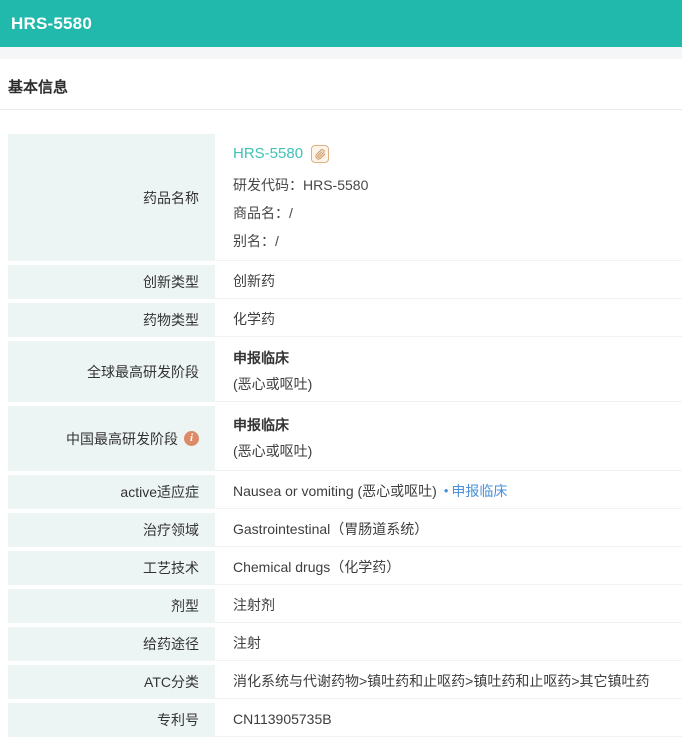  Describe the element at coordinates (341, 109) in the screenshot. I see `section-divider` at that location.